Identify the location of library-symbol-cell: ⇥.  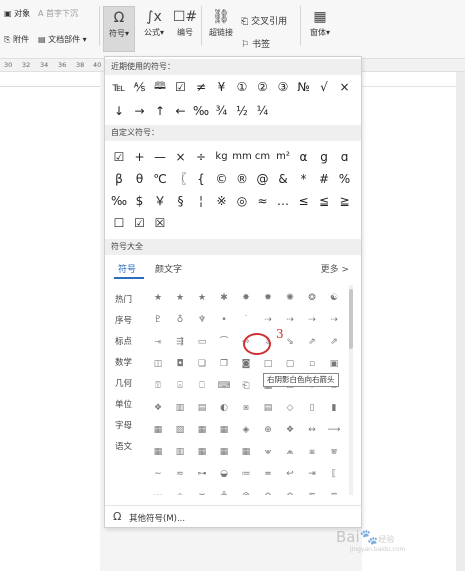
(312, 474).